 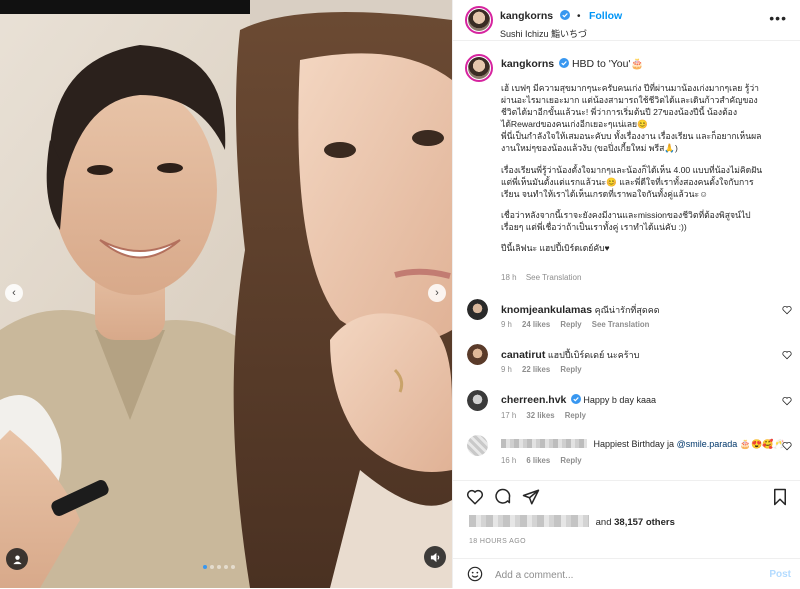 I want to click on comment-meta: 17 h 32 likes Reply, so click(x=547, y=415).